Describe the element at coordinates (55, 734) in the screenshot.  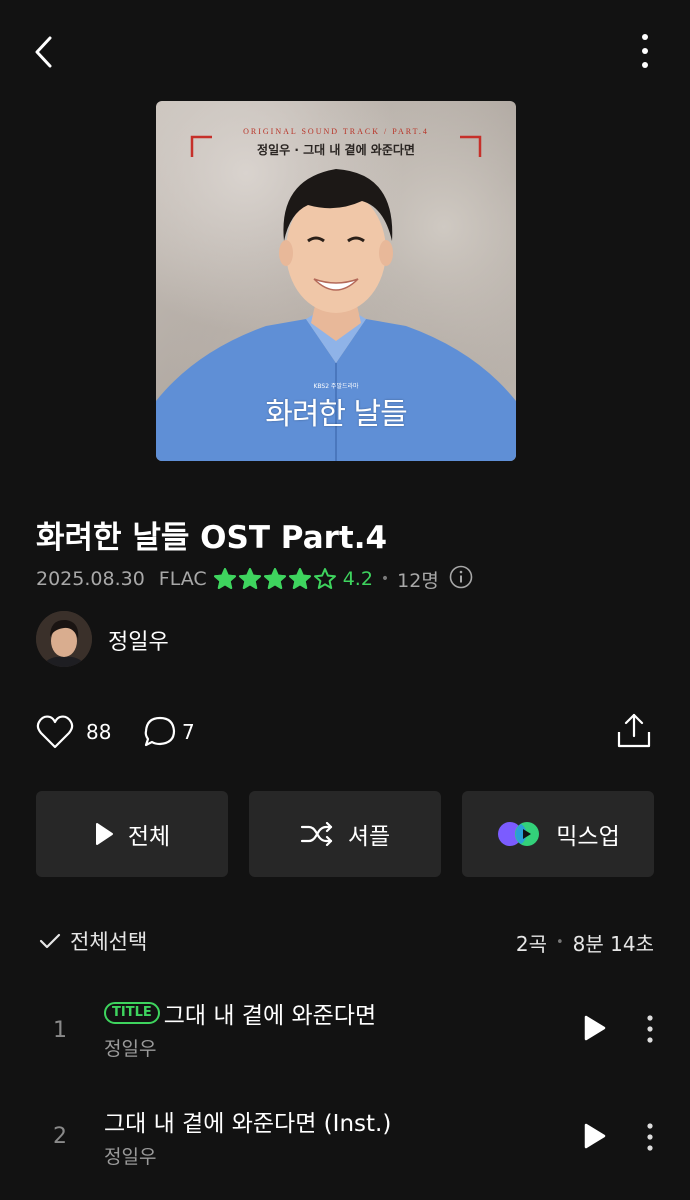
I see `heart-icon` at that location.